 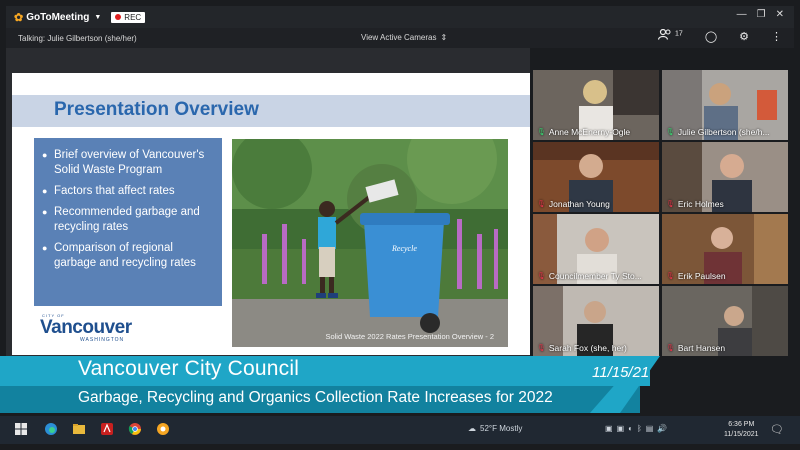 I want to click on attendees-button: 17, so click(x=670, y=35).